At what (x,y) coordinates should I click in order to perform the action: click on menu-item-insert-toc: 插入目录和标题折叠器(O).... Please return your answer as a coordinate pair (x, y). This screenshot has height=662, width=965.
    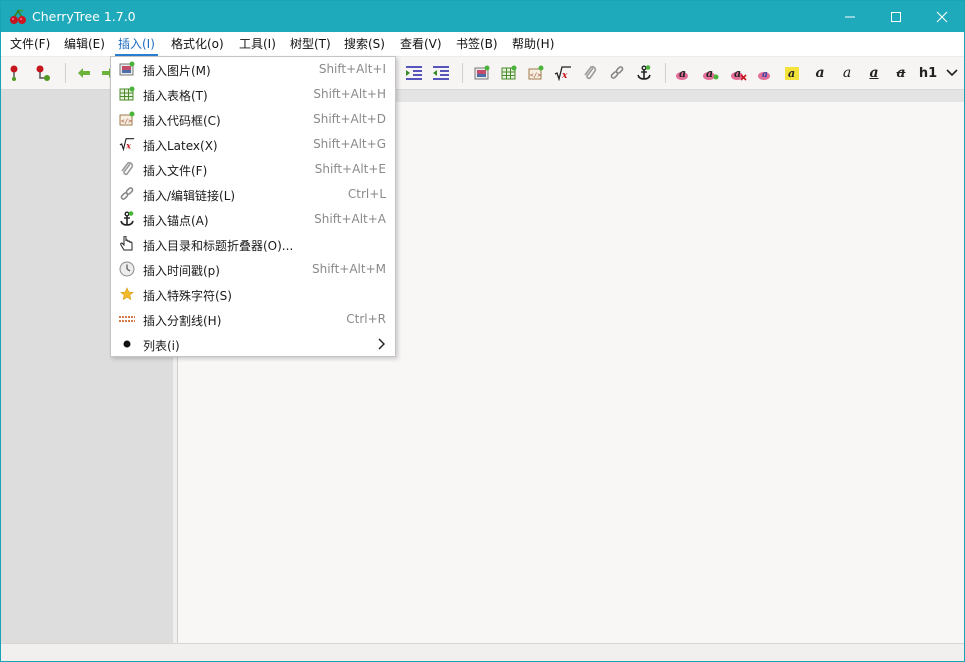
    Looking at the image, I should click on (253, 244).